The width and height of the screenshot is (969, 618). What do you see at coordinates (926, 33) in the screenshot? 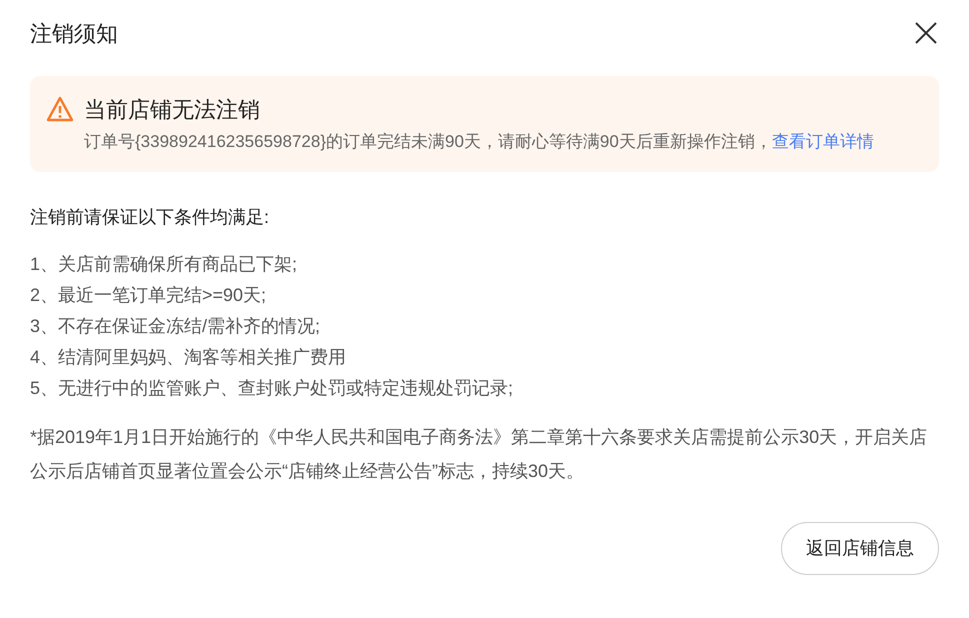
I see `close-icon` at bounding box center [926, 33].